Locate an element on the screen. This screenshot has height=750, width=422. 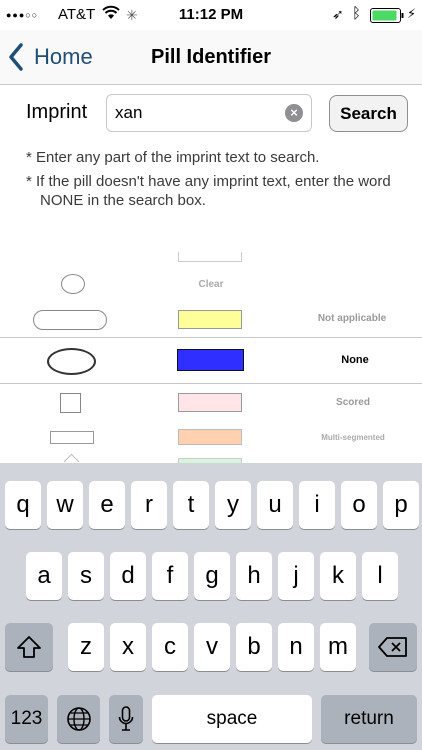
selection-divider-bottom is located at coordinates (211, 383).